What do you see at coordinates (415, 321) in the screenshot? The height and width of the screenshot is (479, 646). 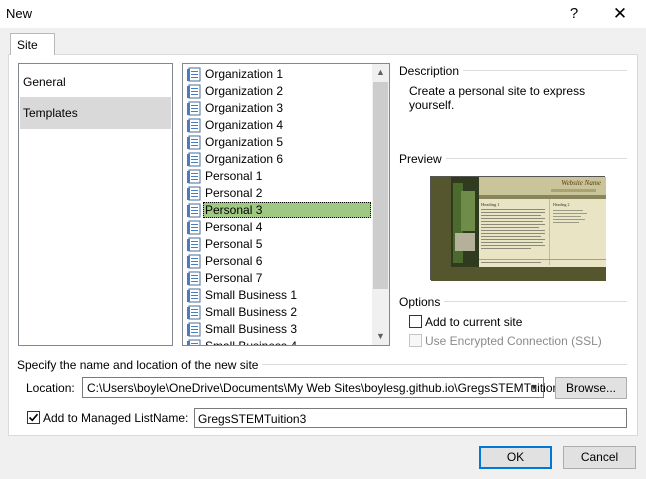 I see `add-to-current-site-checkbox` at bounding box center [415, 321].